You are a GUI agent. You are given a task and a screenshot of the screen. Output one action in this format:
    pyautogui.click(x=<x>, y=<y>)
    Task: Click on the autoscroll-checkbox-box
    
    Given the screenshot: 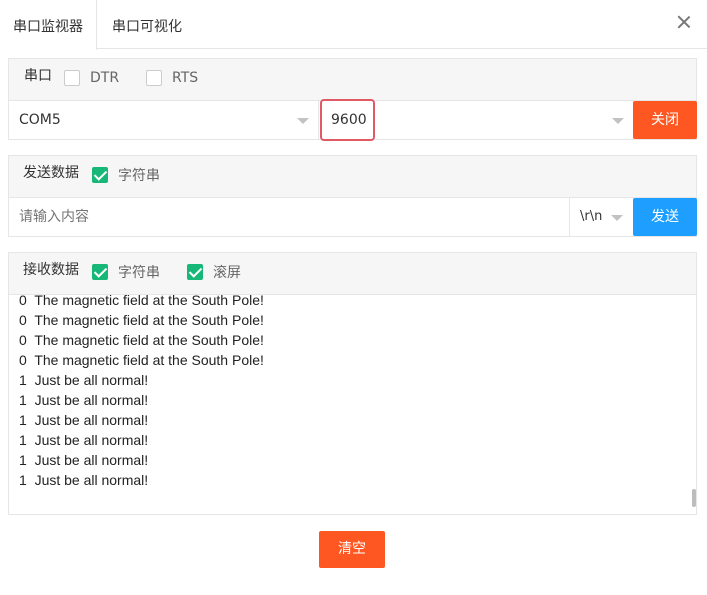 What is the action you would take?
    pyautogui.click(x=195, y=272)
    